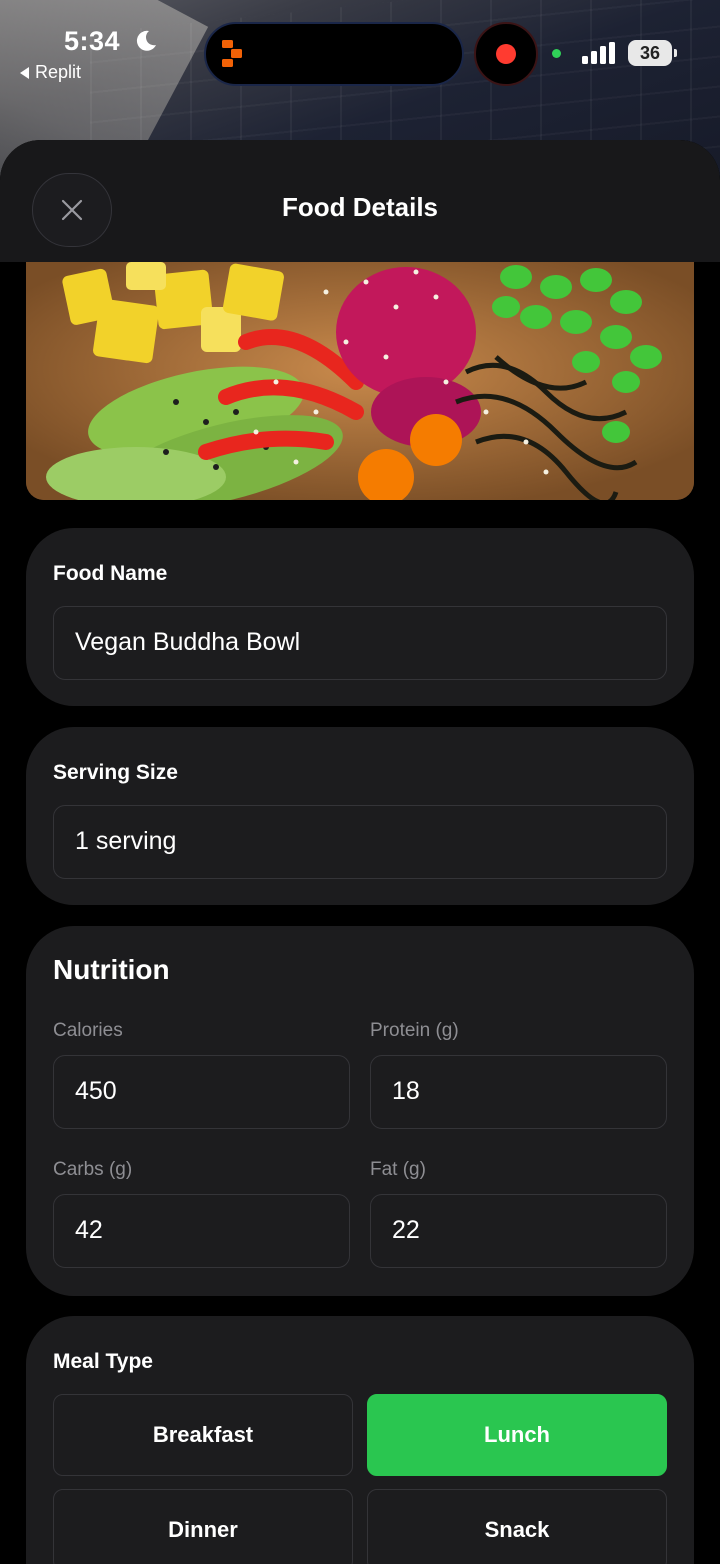 Image resolution: width=720 pixels, height=1564 pixels. I want to click on moon-icon, so click(146, 40).